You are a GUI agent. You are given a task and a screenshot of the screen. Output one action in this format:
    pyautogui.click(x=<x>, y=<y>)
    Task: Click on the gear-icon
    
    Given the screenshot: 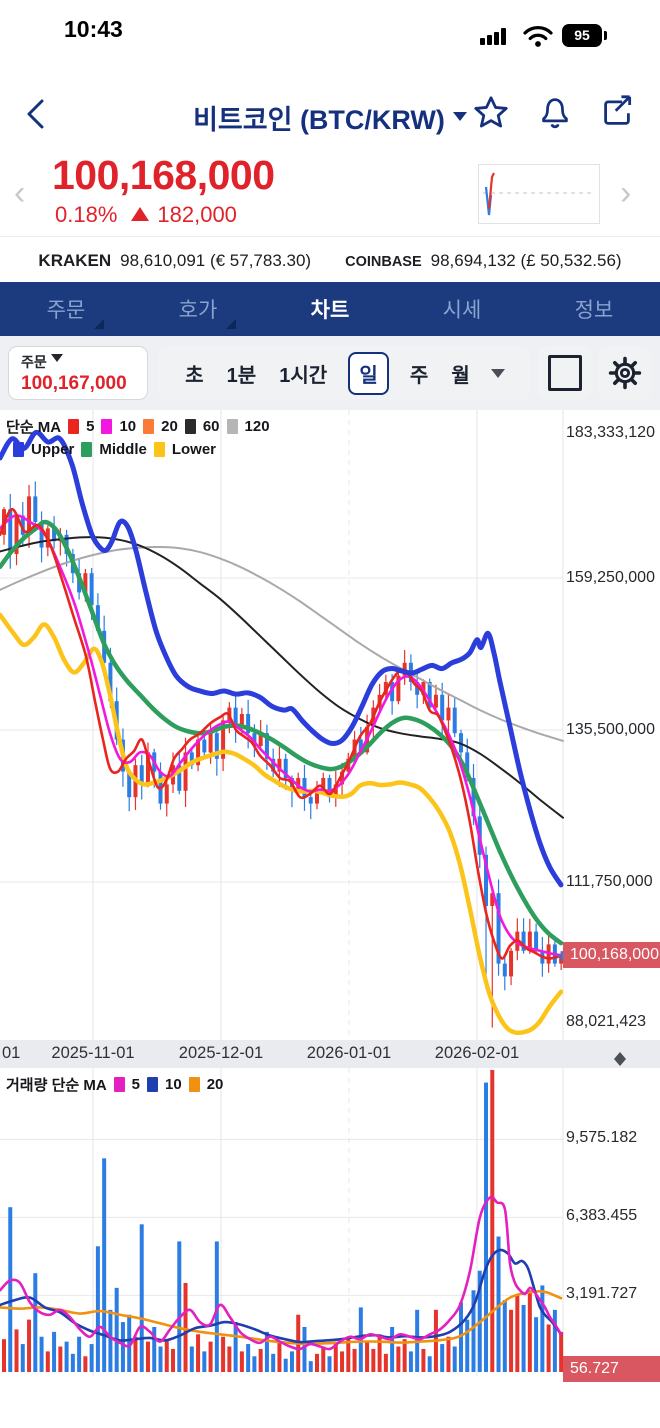 What is the action you would take?
    pyautogui.click(x=625, y=373)
    